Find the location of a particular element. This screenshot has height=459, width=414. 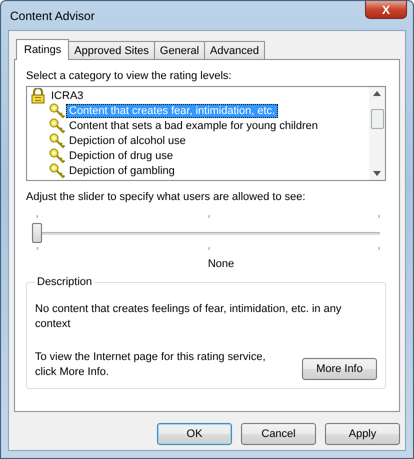

group-title: Description is located at coordinates (65, 282).